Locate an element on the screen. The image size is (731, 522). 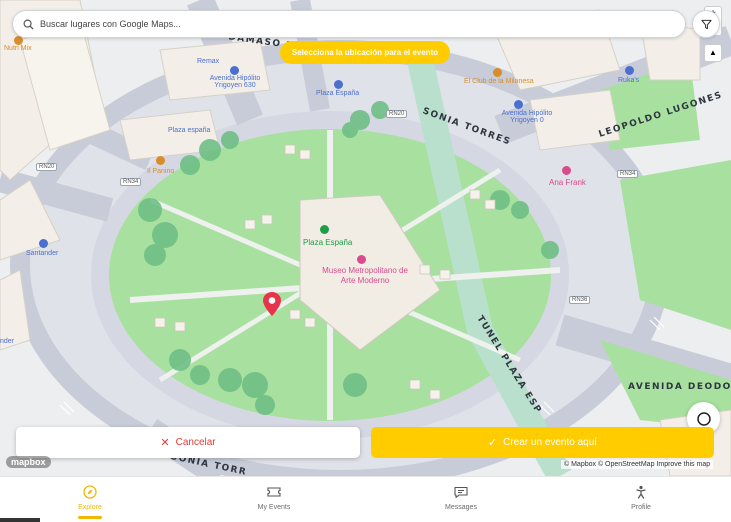
person-icon is located at coordinates (641, 492).